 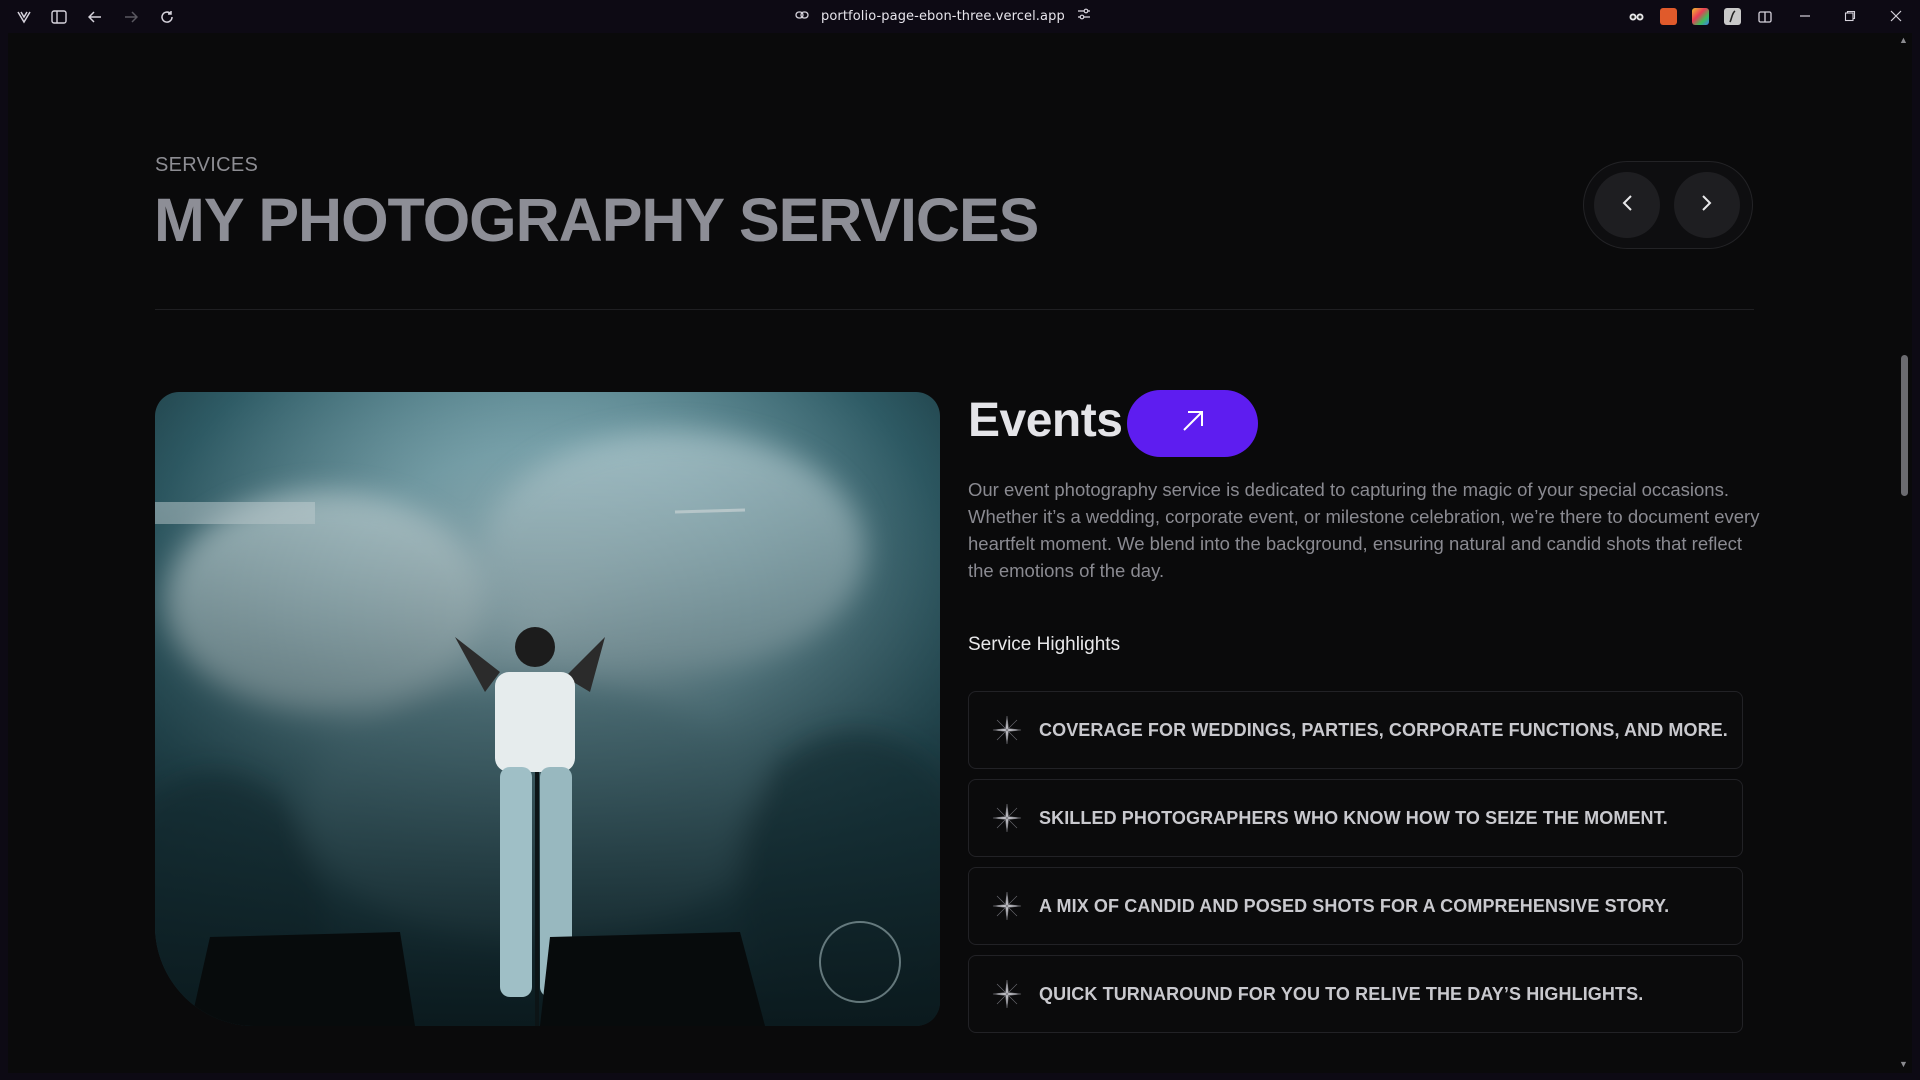 I want to click on close-icon, so click(x=1896, y=16).